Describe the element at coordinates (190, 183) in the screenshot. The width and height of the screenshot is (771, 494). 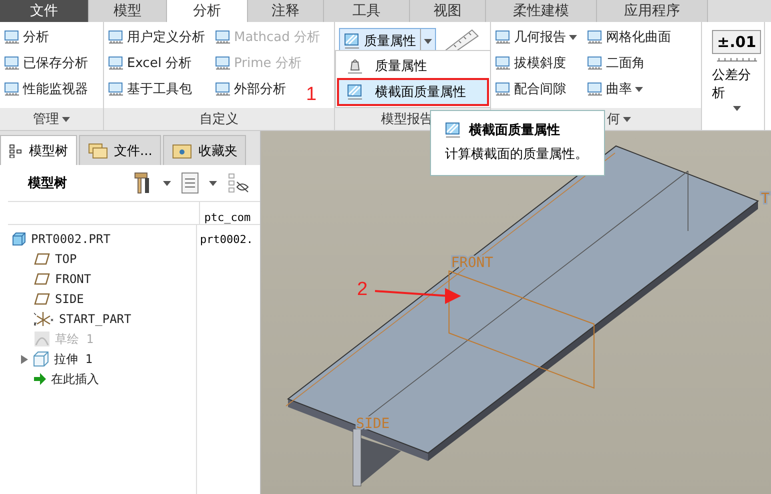
I see `list-icon` at that location.